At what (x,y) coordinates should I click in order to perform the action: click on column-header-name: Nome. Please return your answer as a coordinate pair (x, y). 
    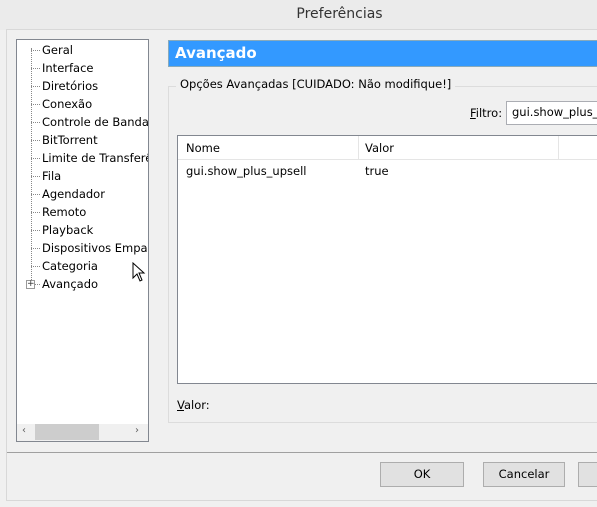
    Looking at the image, I should click on (203, 148).